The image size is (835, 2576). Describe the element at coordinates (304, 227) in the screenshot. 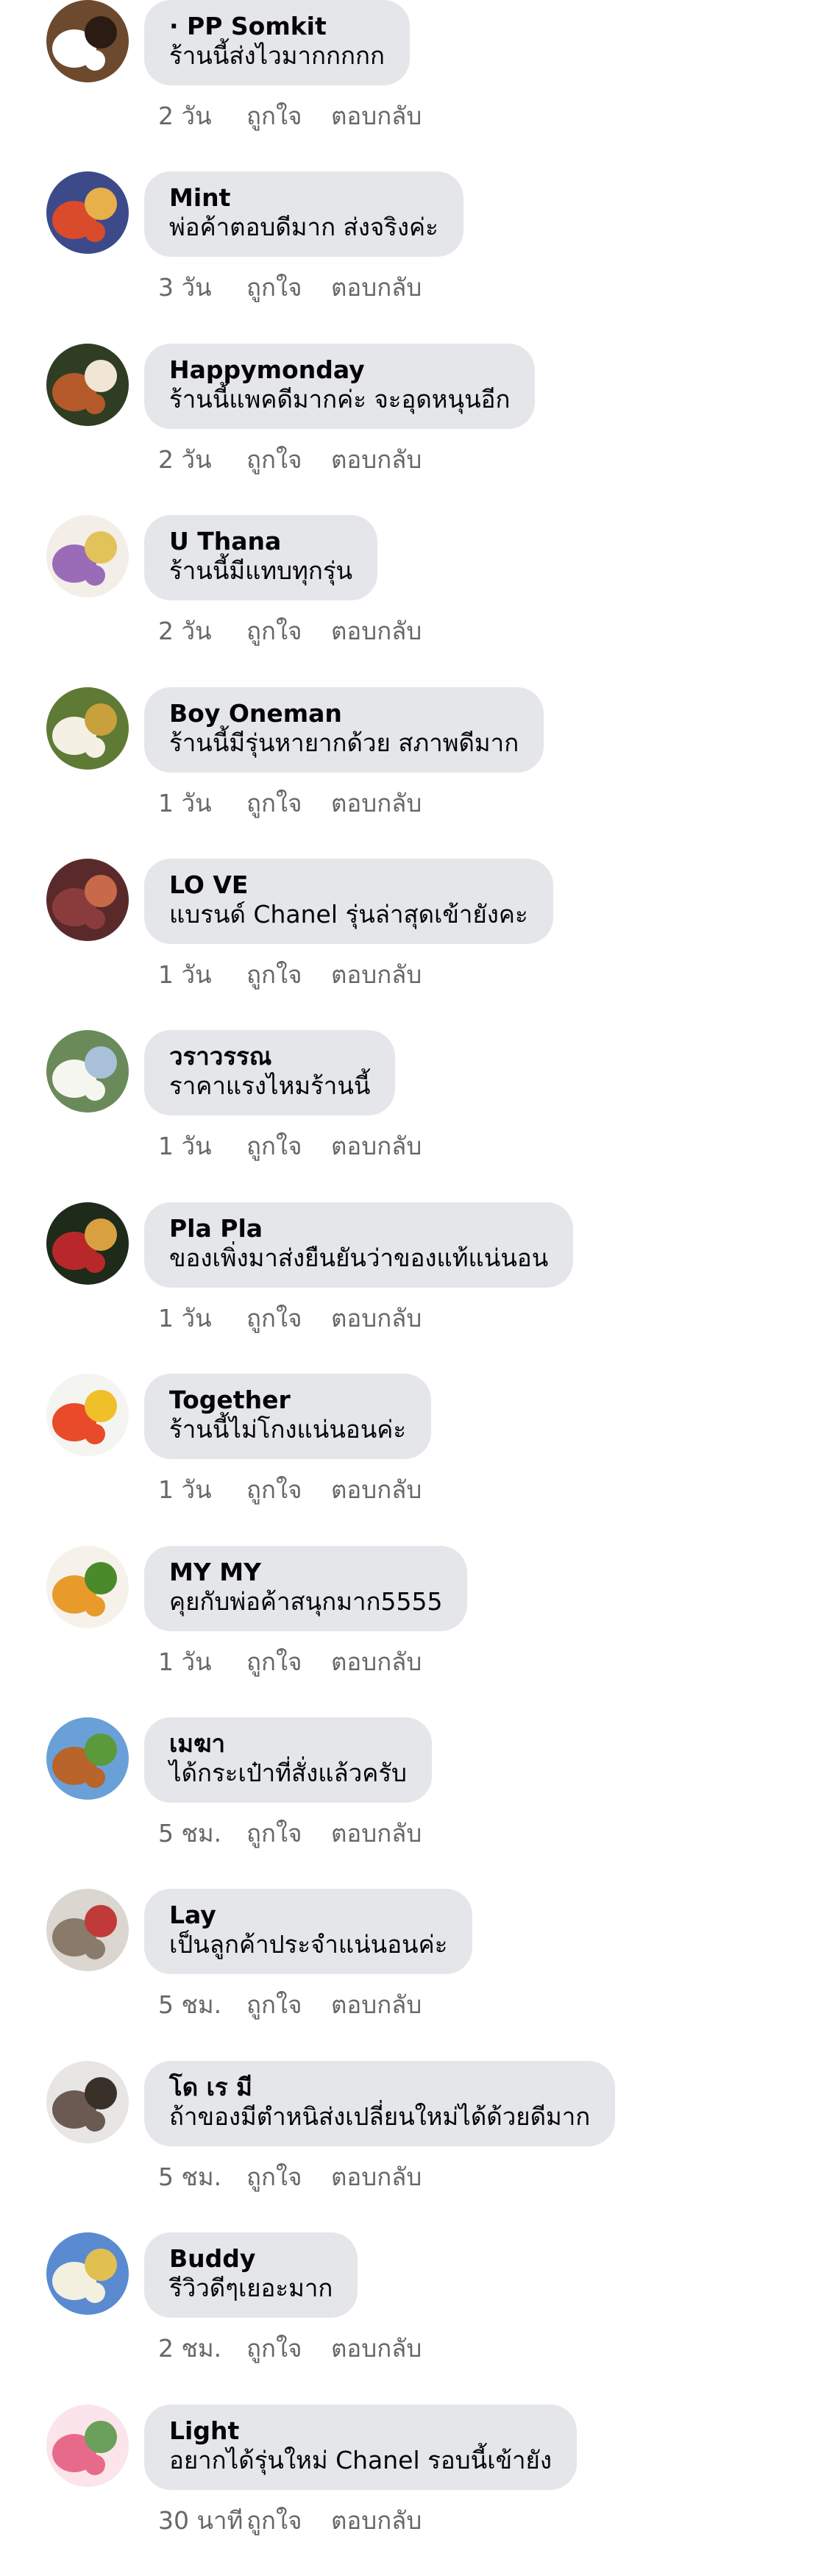

I see `comment-text: พ่อค้าตอบดีมาก ส่งจริงค่ะ` at that location.